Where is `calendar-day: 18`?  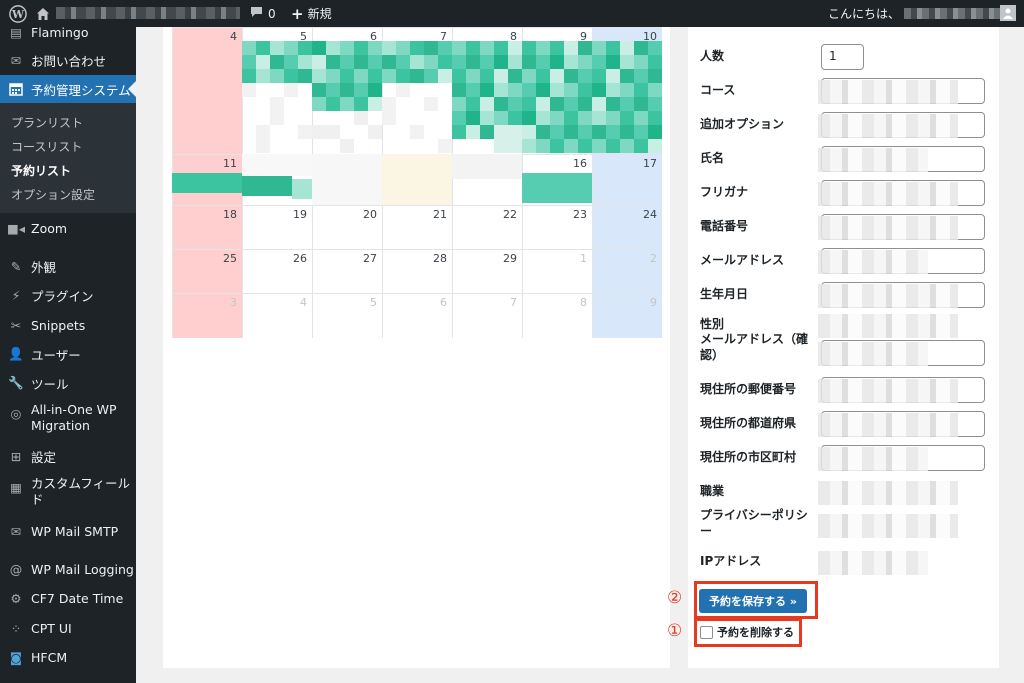
calendar-day: 18 is located at coordinates (207, 227).